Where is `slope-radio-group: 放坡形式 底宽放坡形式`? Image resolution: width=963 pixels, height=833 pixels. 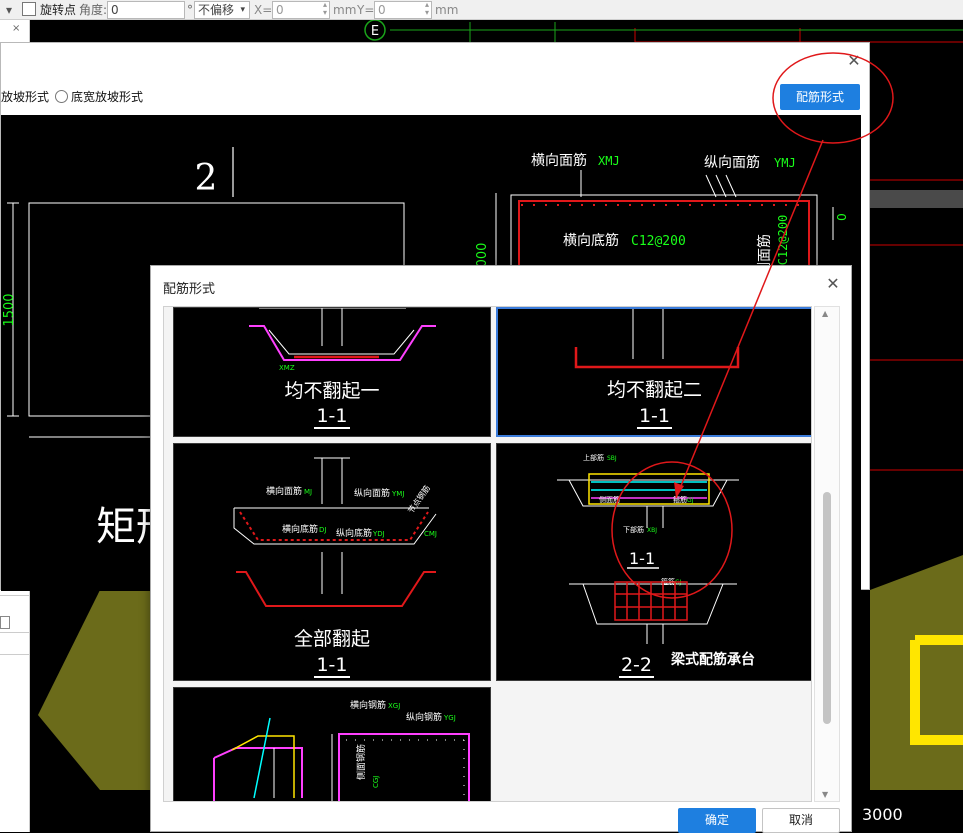
slope-radio-group: 放坡形式 底宽放坡形式 is located at coordinates (72, 96).